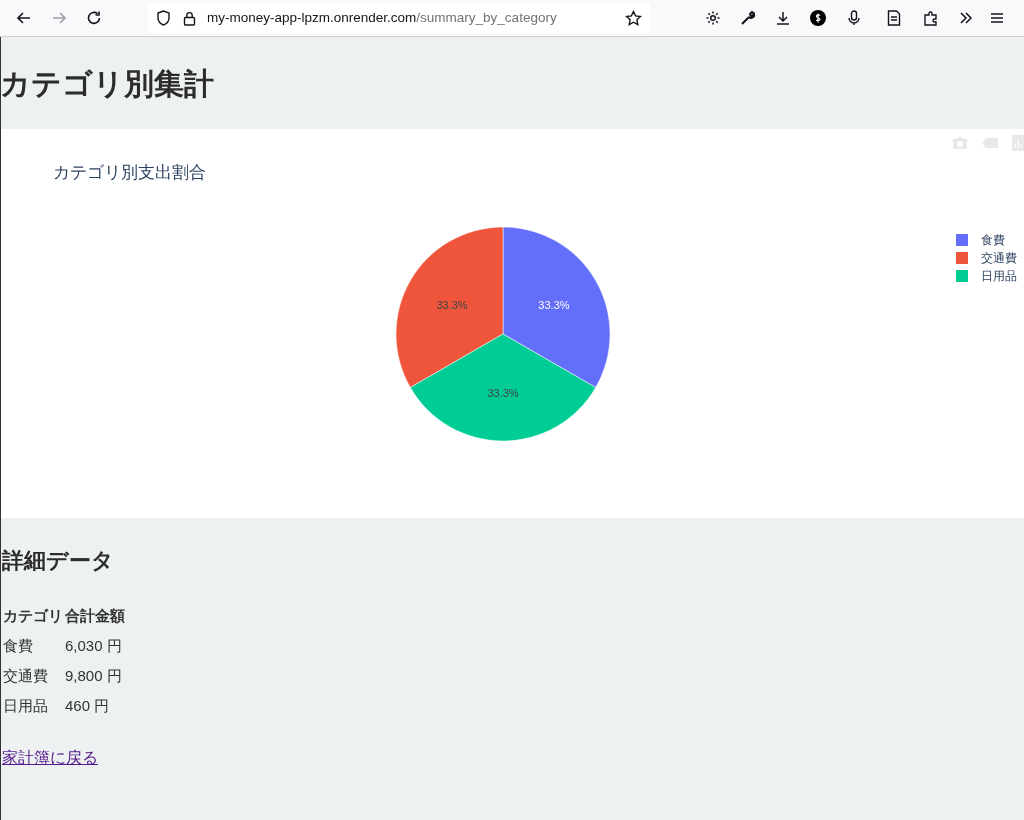  Describe the element at coordinates (95, 616) in the screenshot. I see `column-header: 合計金額` at that location.